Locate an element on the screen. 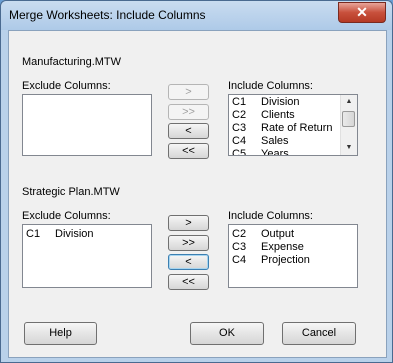 This screenshot has width=393, height=363. scroll-thumb is located at coordinates (348, 119).